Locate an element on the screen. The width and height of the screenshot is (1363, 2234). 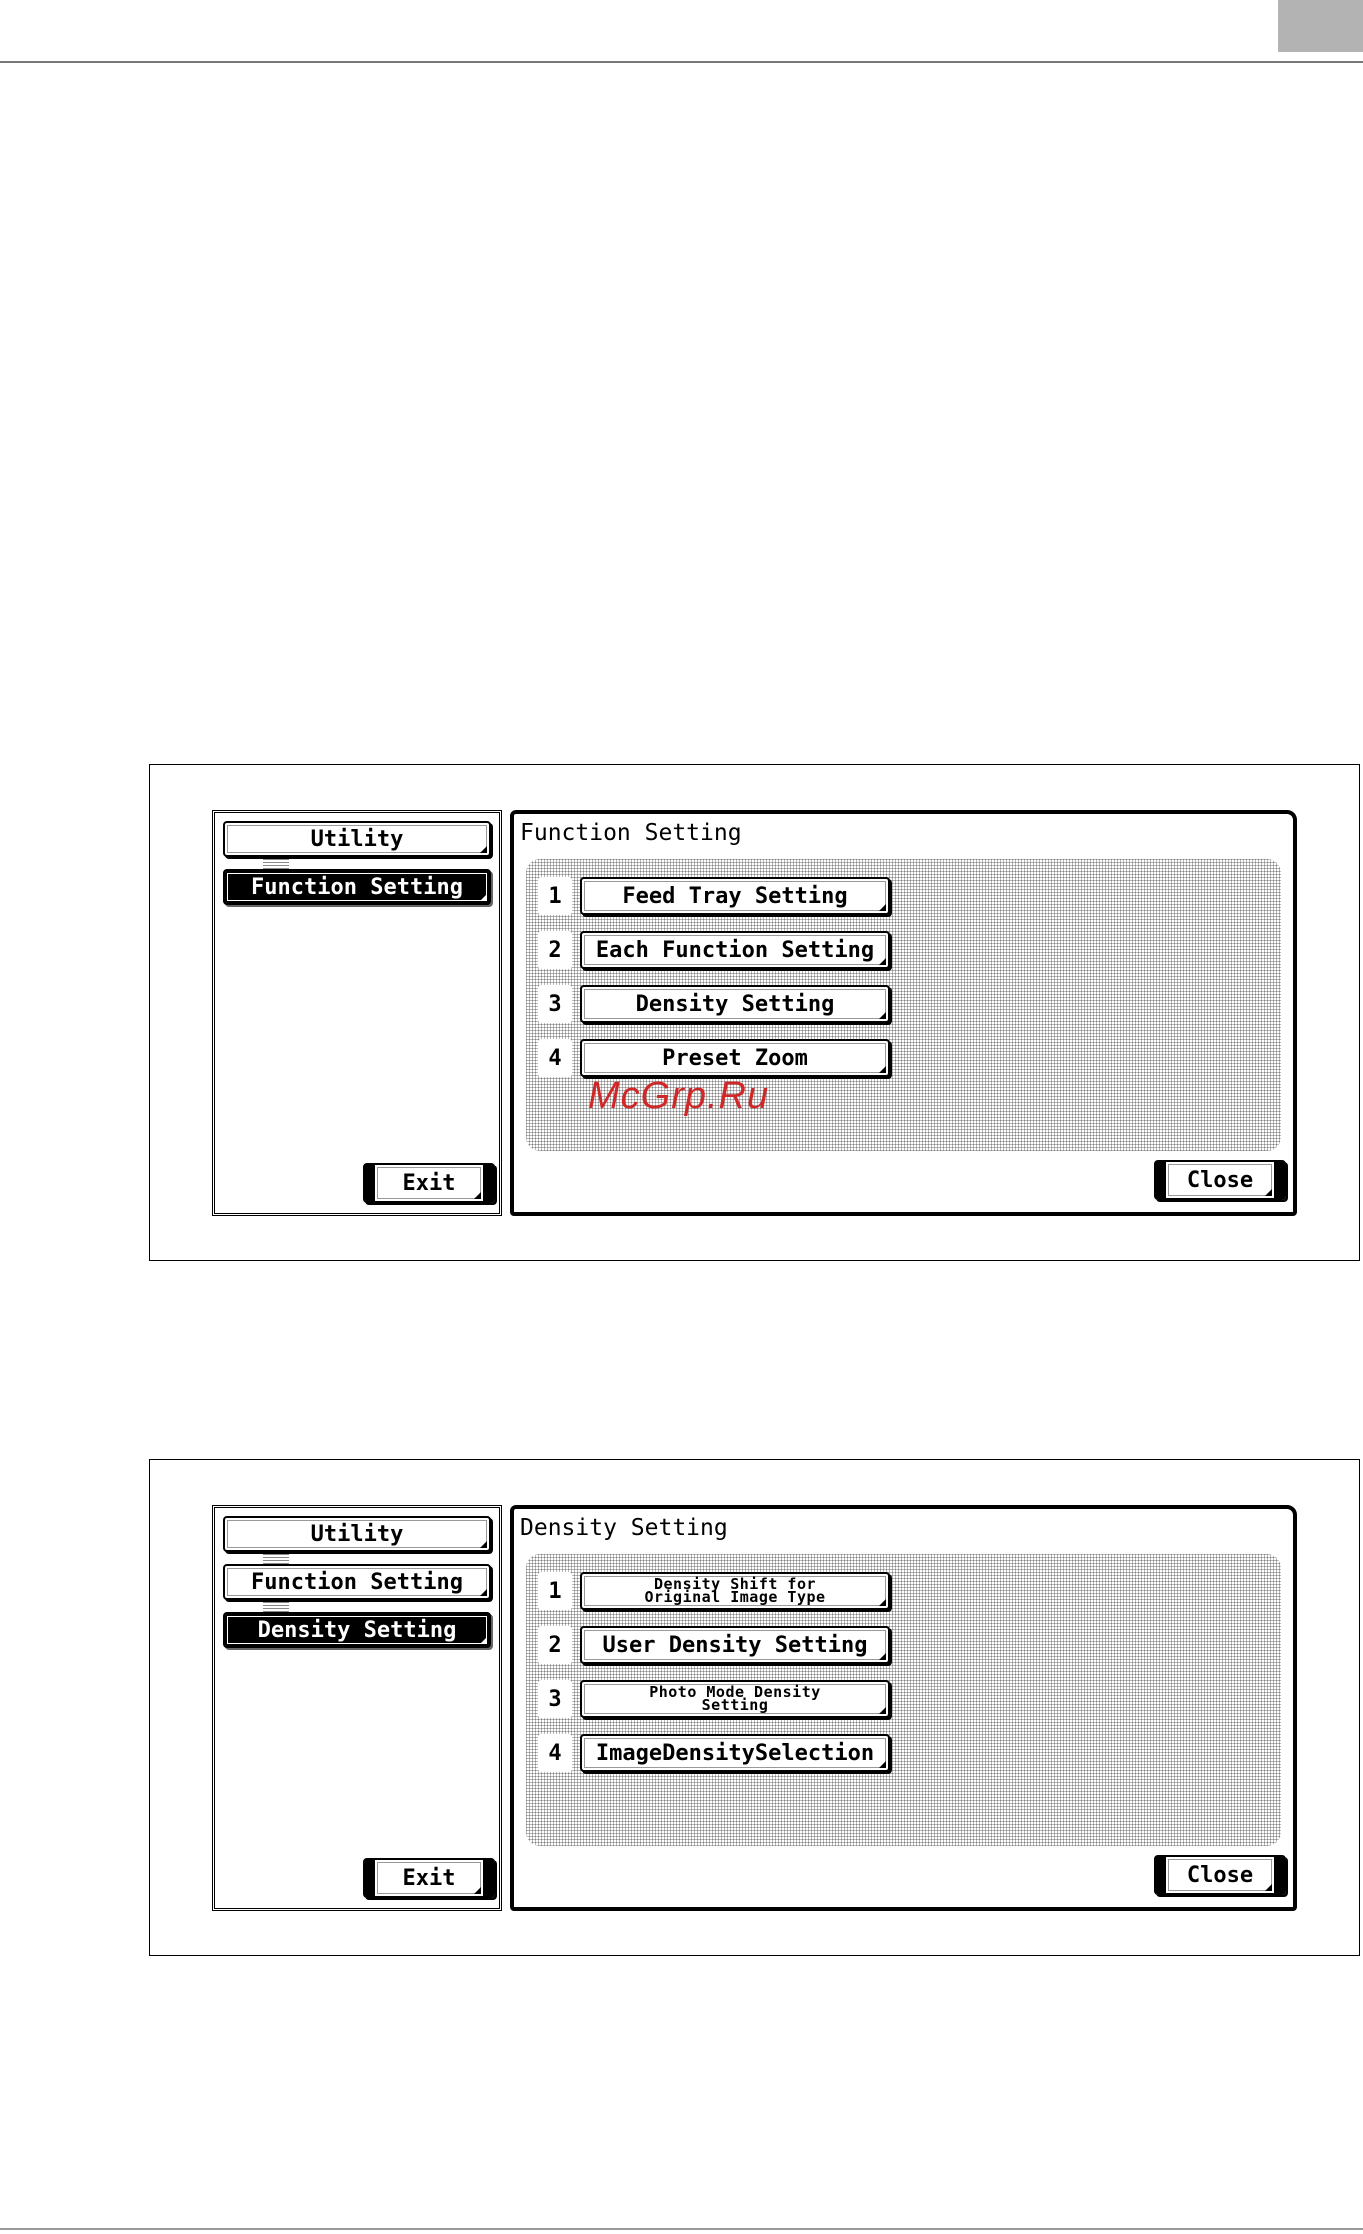
image-density-selection-button: ImageDensitySelection is located at coordinates (735, 1753).